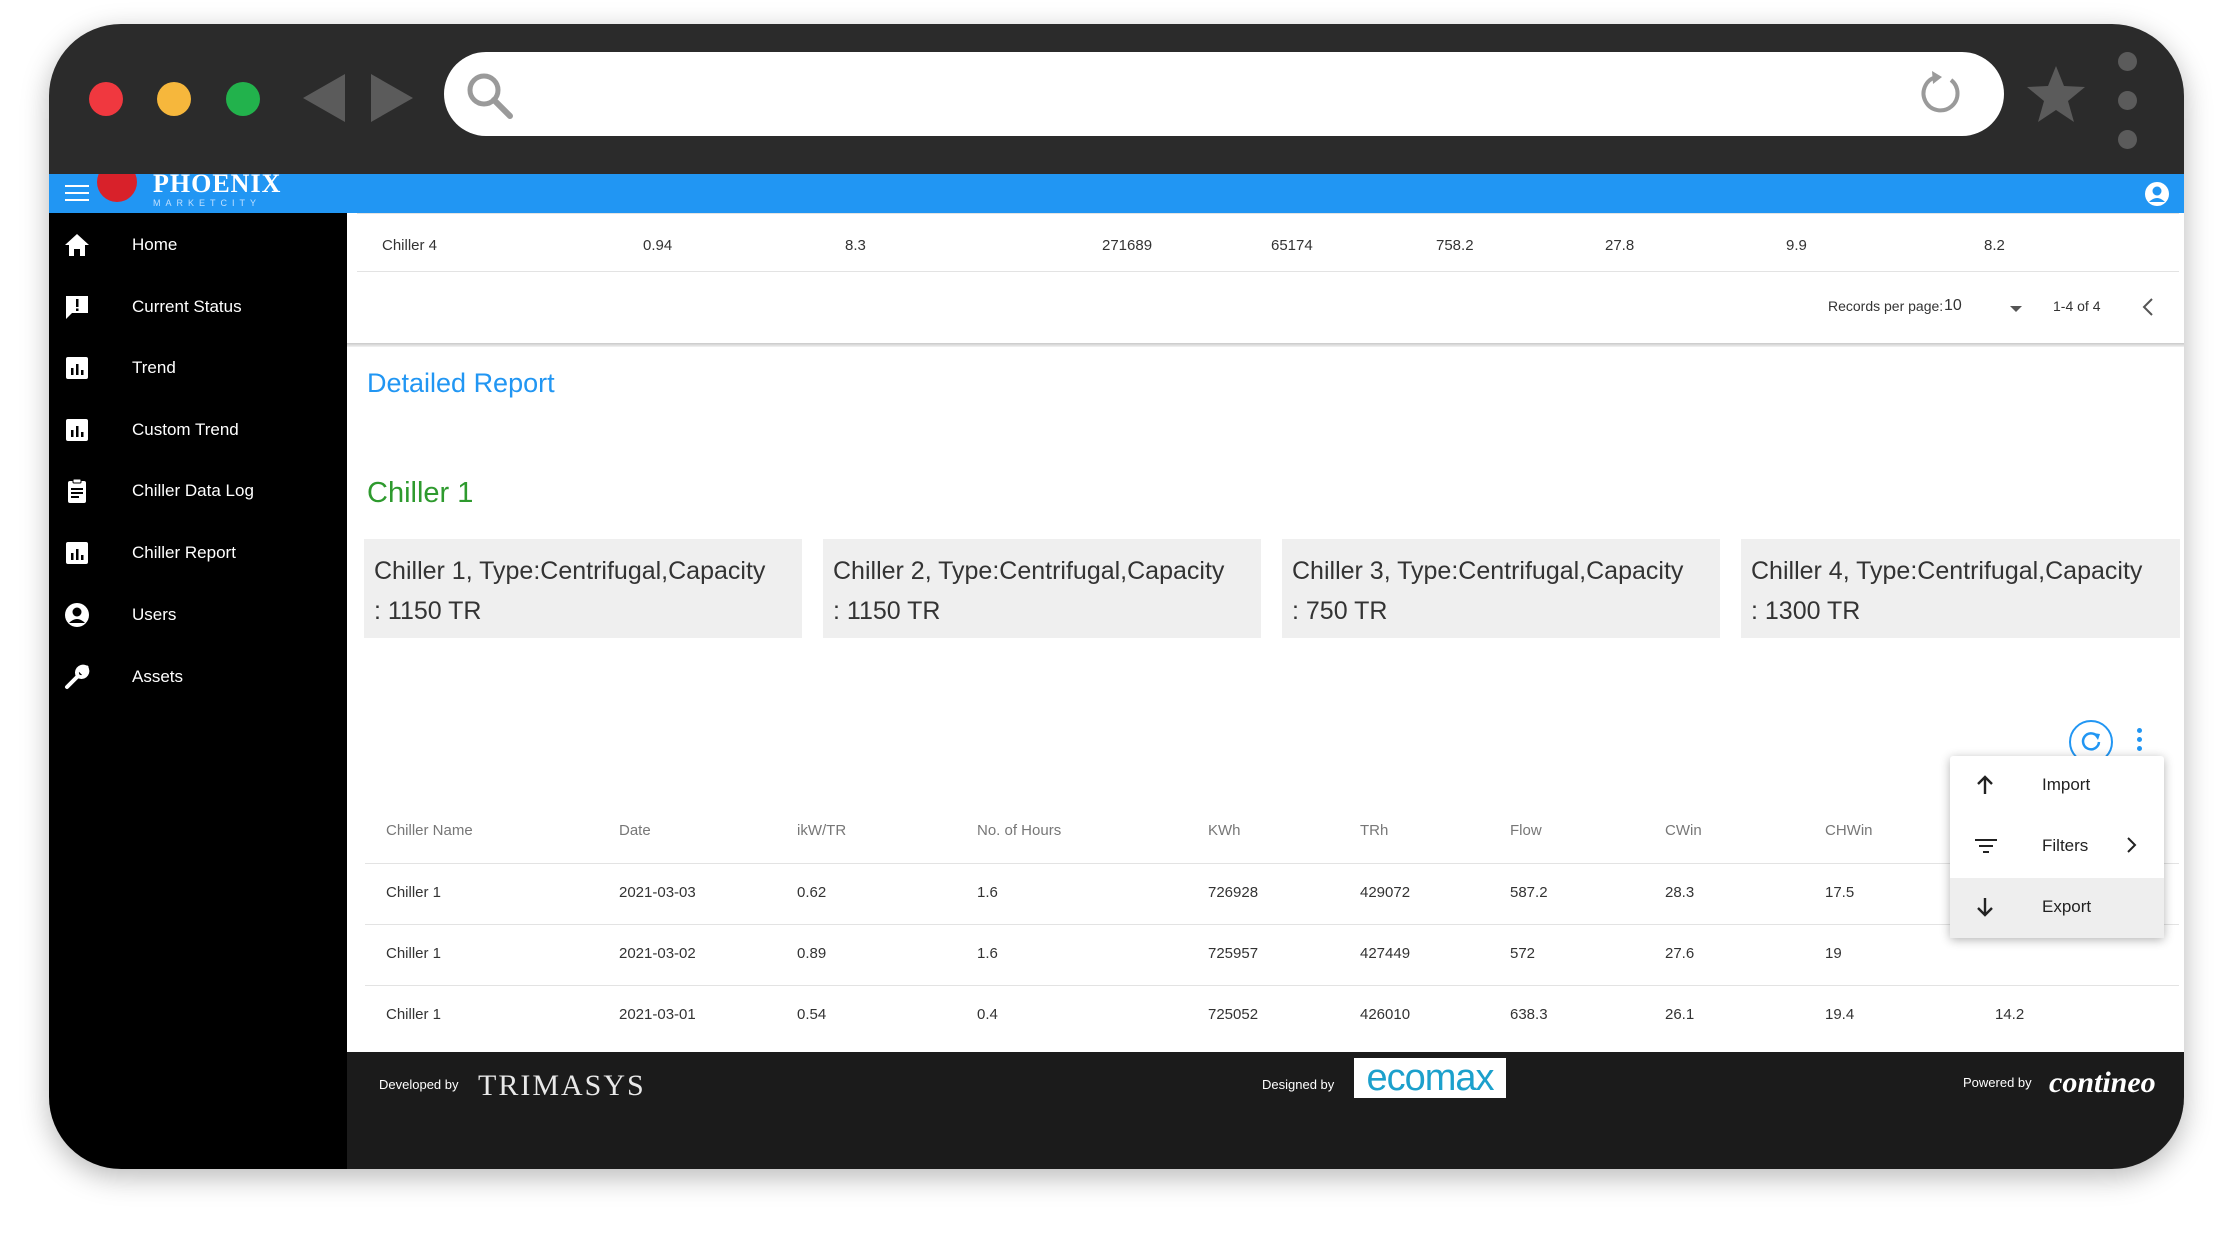  What do you see at coordinates (2141, 741) in the screenshot?
I see `table-options-icon` at bounding box center [2141, 741].